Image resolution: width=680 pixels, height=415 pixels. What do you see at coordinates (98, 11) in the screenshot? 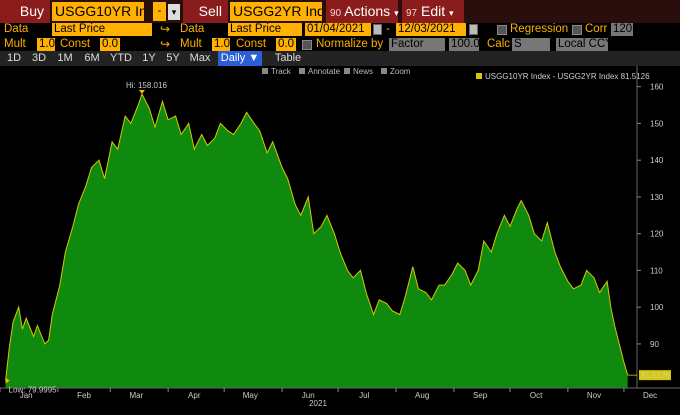
I see `buy-ticker-input: USGG10YR Inc` at bounding box center [98, 11].